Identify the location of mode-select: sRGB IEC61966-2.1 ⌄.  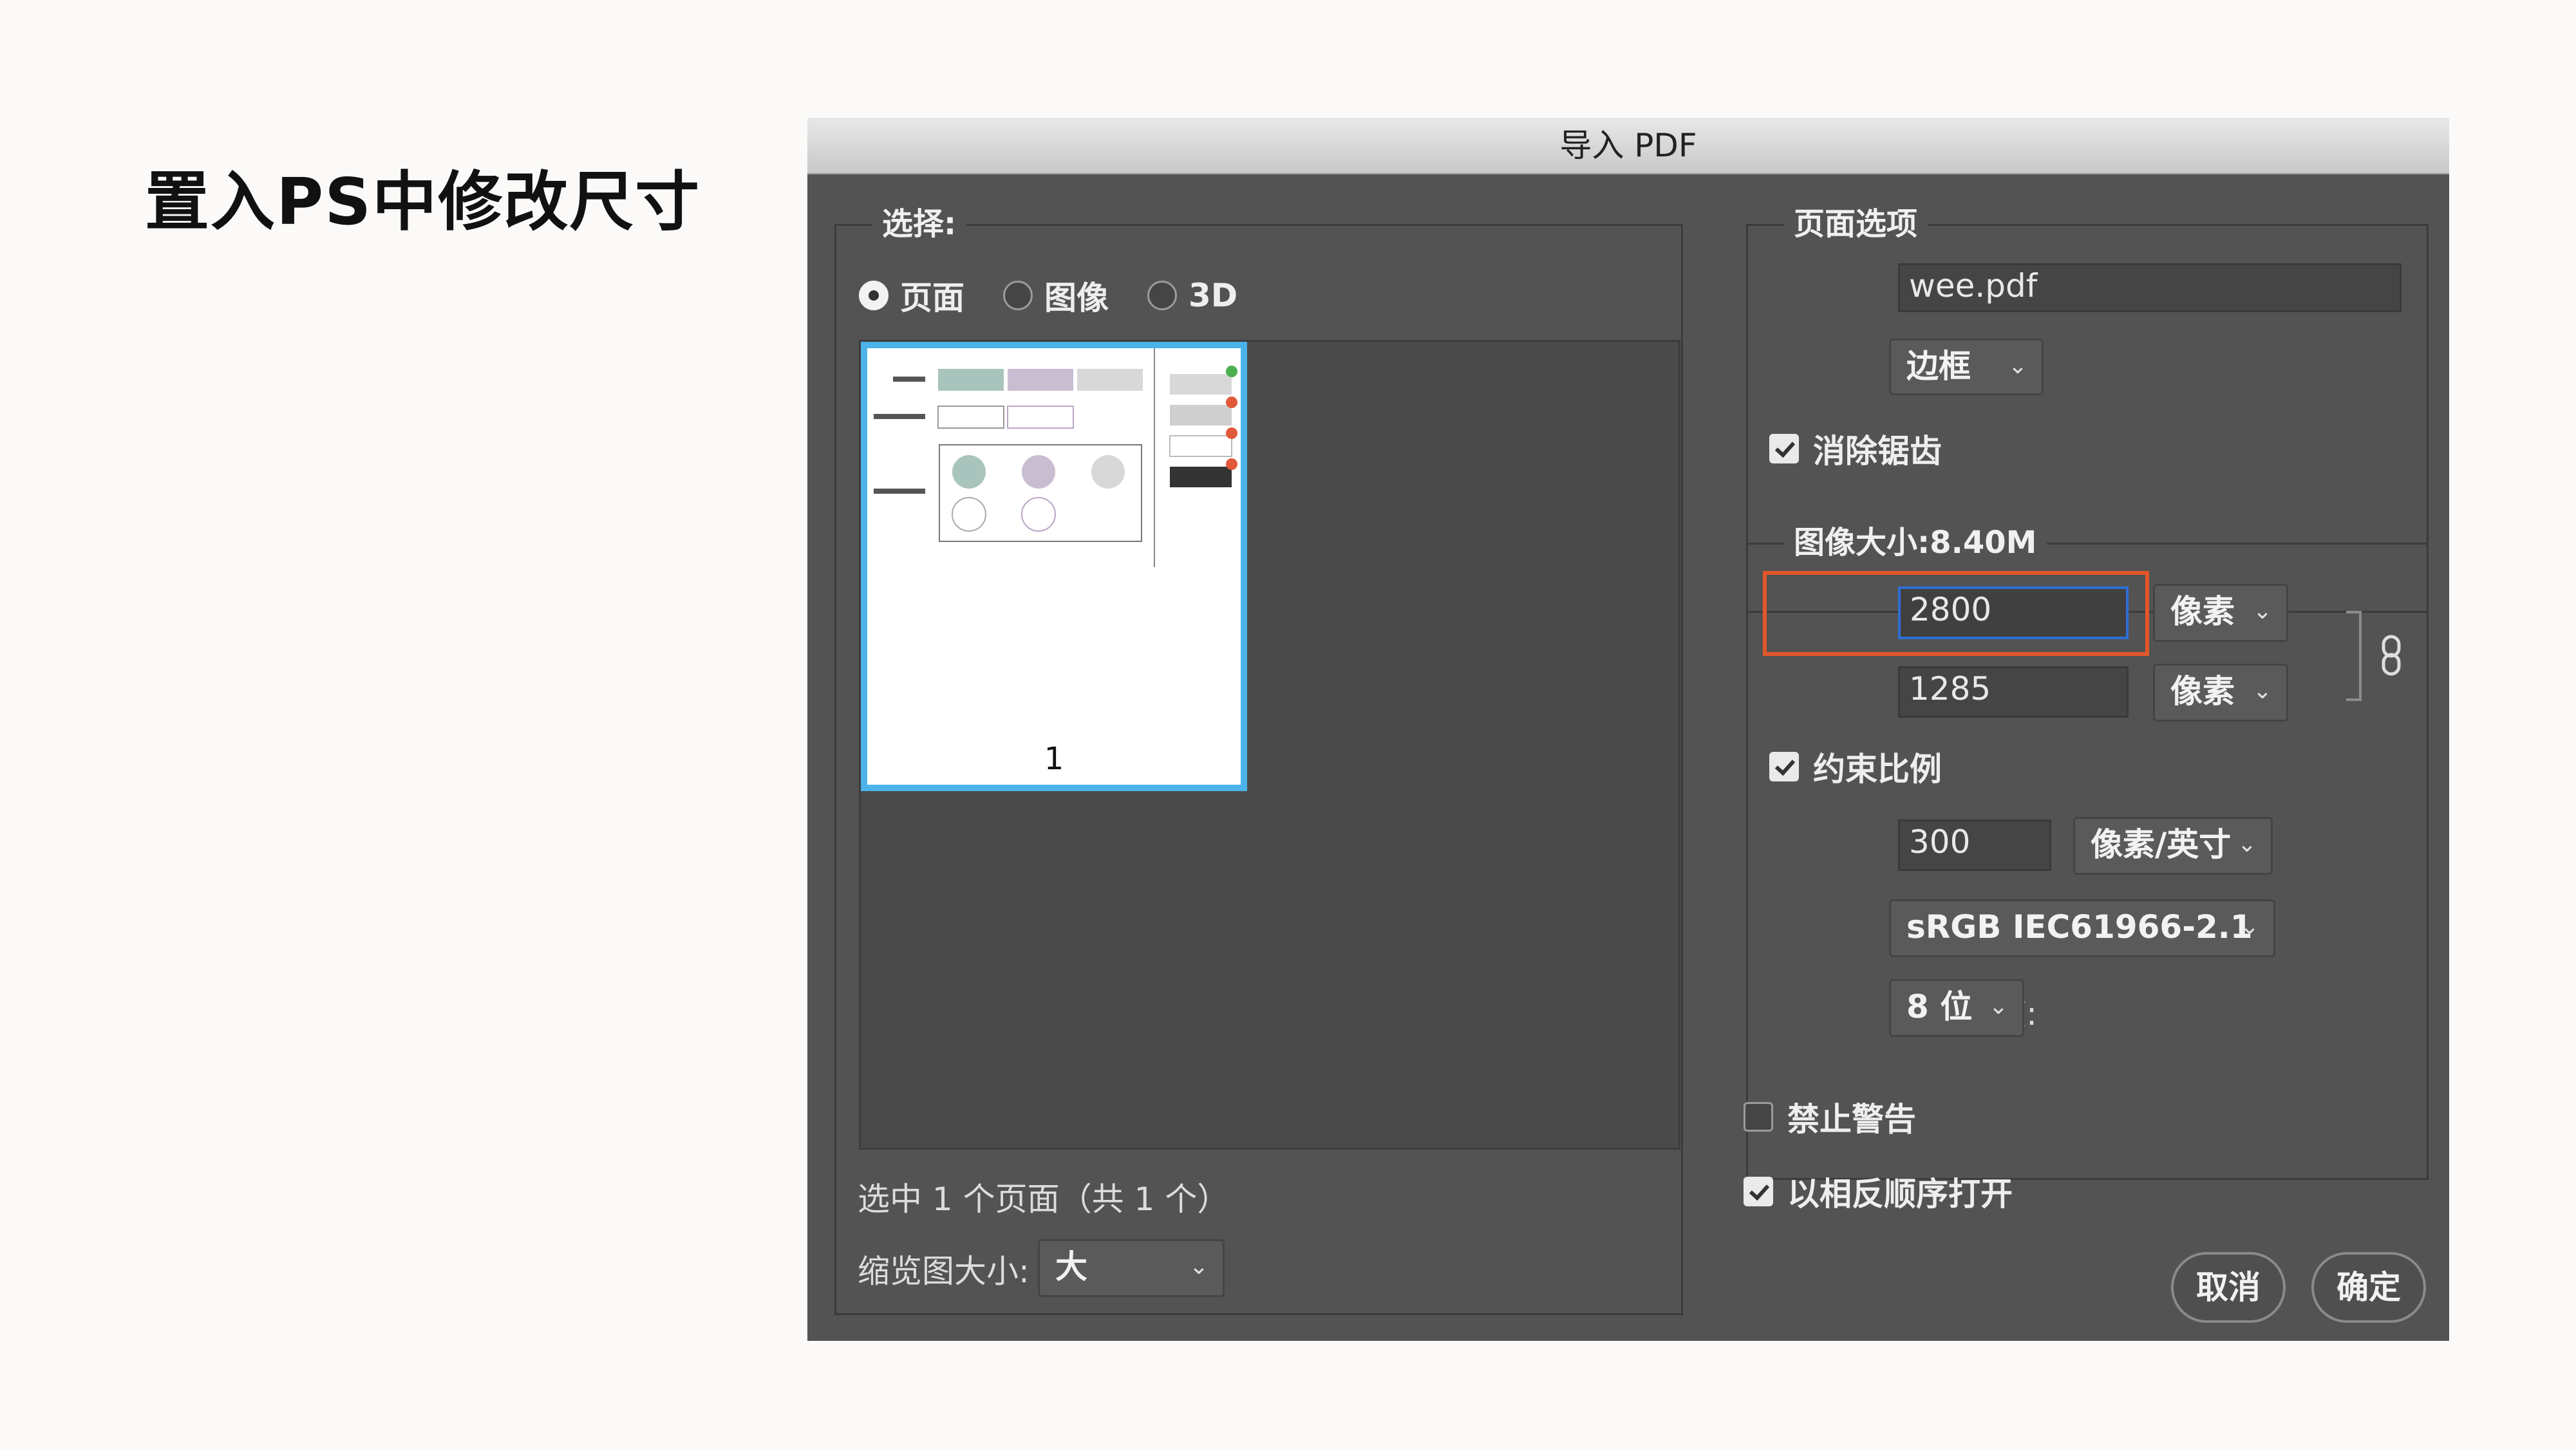
(2082, 928).